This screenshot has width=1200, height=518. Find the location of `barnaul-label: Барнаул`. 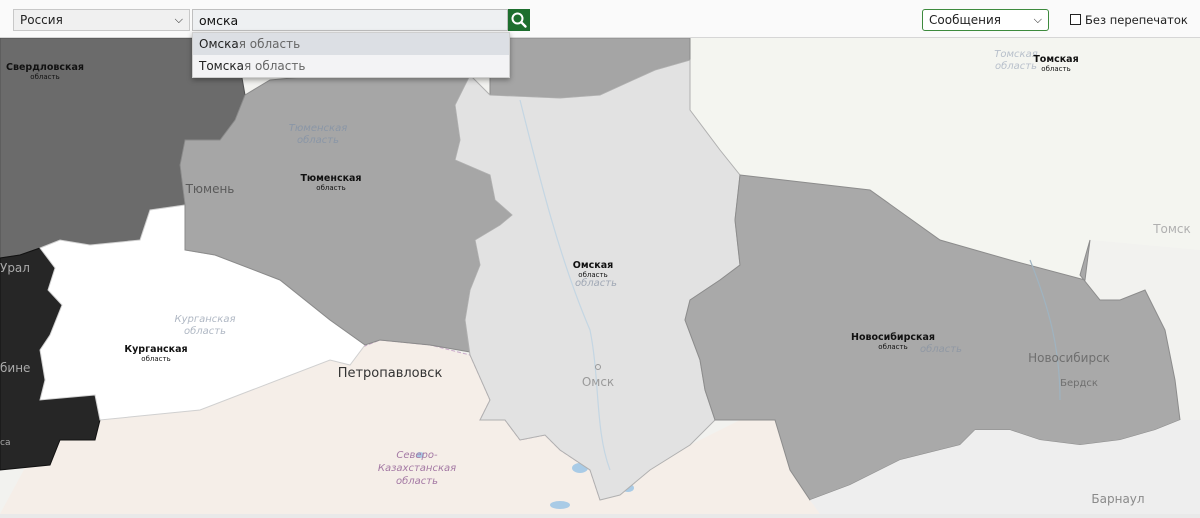

barnaul-label: Барнаул is located at coordinates (1117, 499).